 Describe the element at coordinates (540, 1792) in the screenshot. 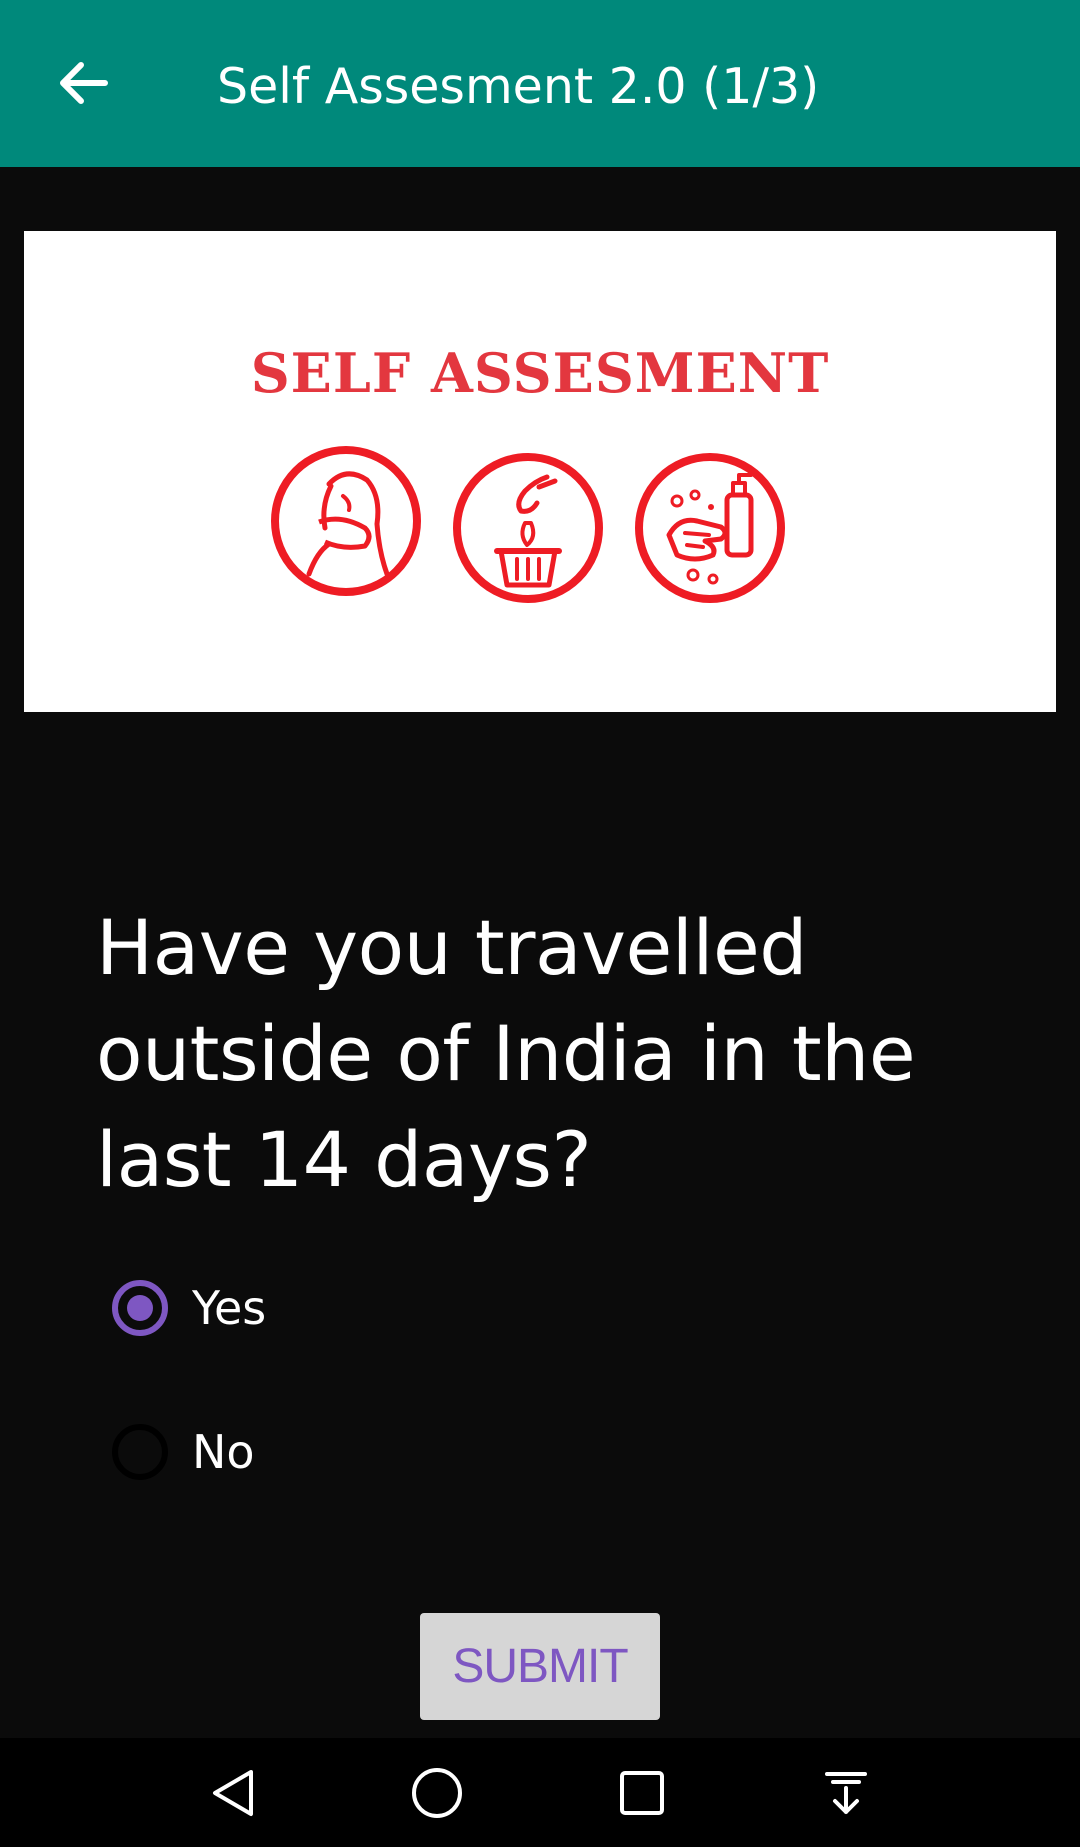

I see `system-nav-bar` at that location.